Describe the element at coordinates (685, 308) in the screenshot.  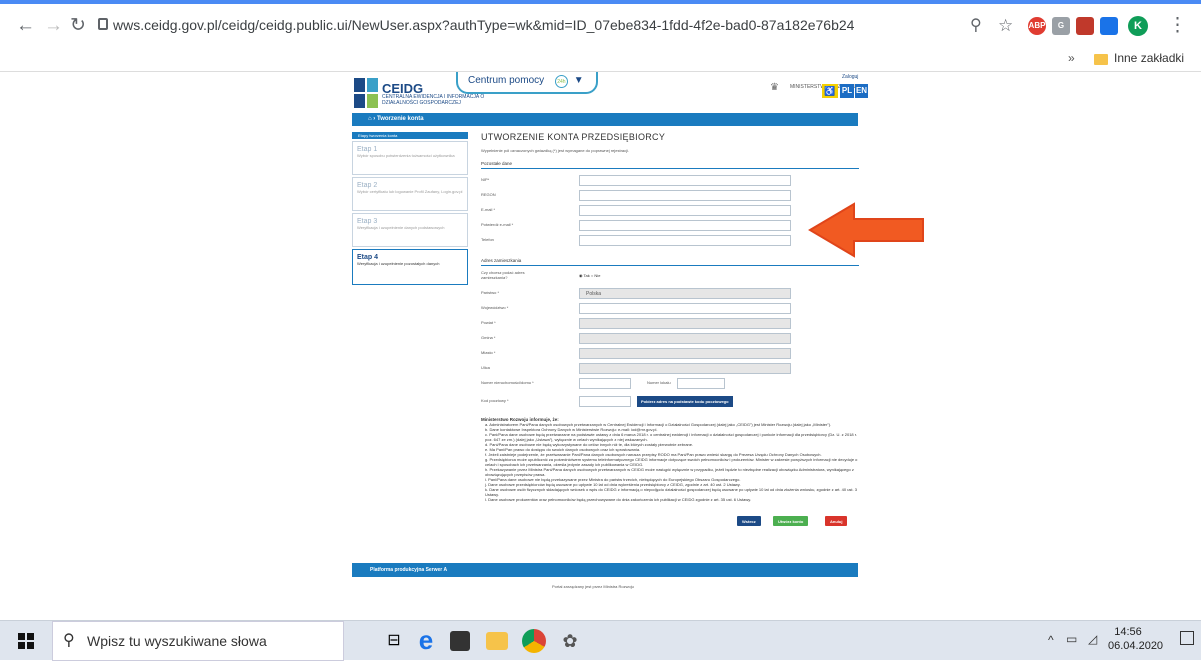
I see `voivodeship-field` at that location.